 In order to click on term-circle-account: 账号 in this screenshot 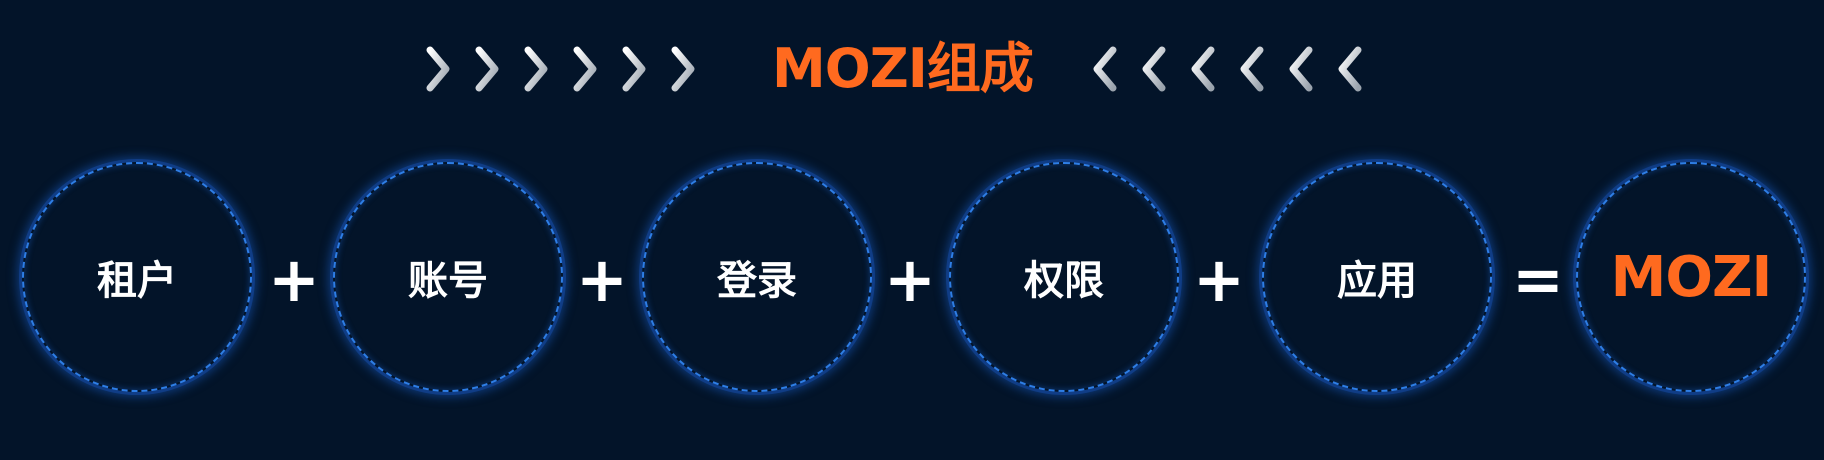, I will do `click(448, 277)`.